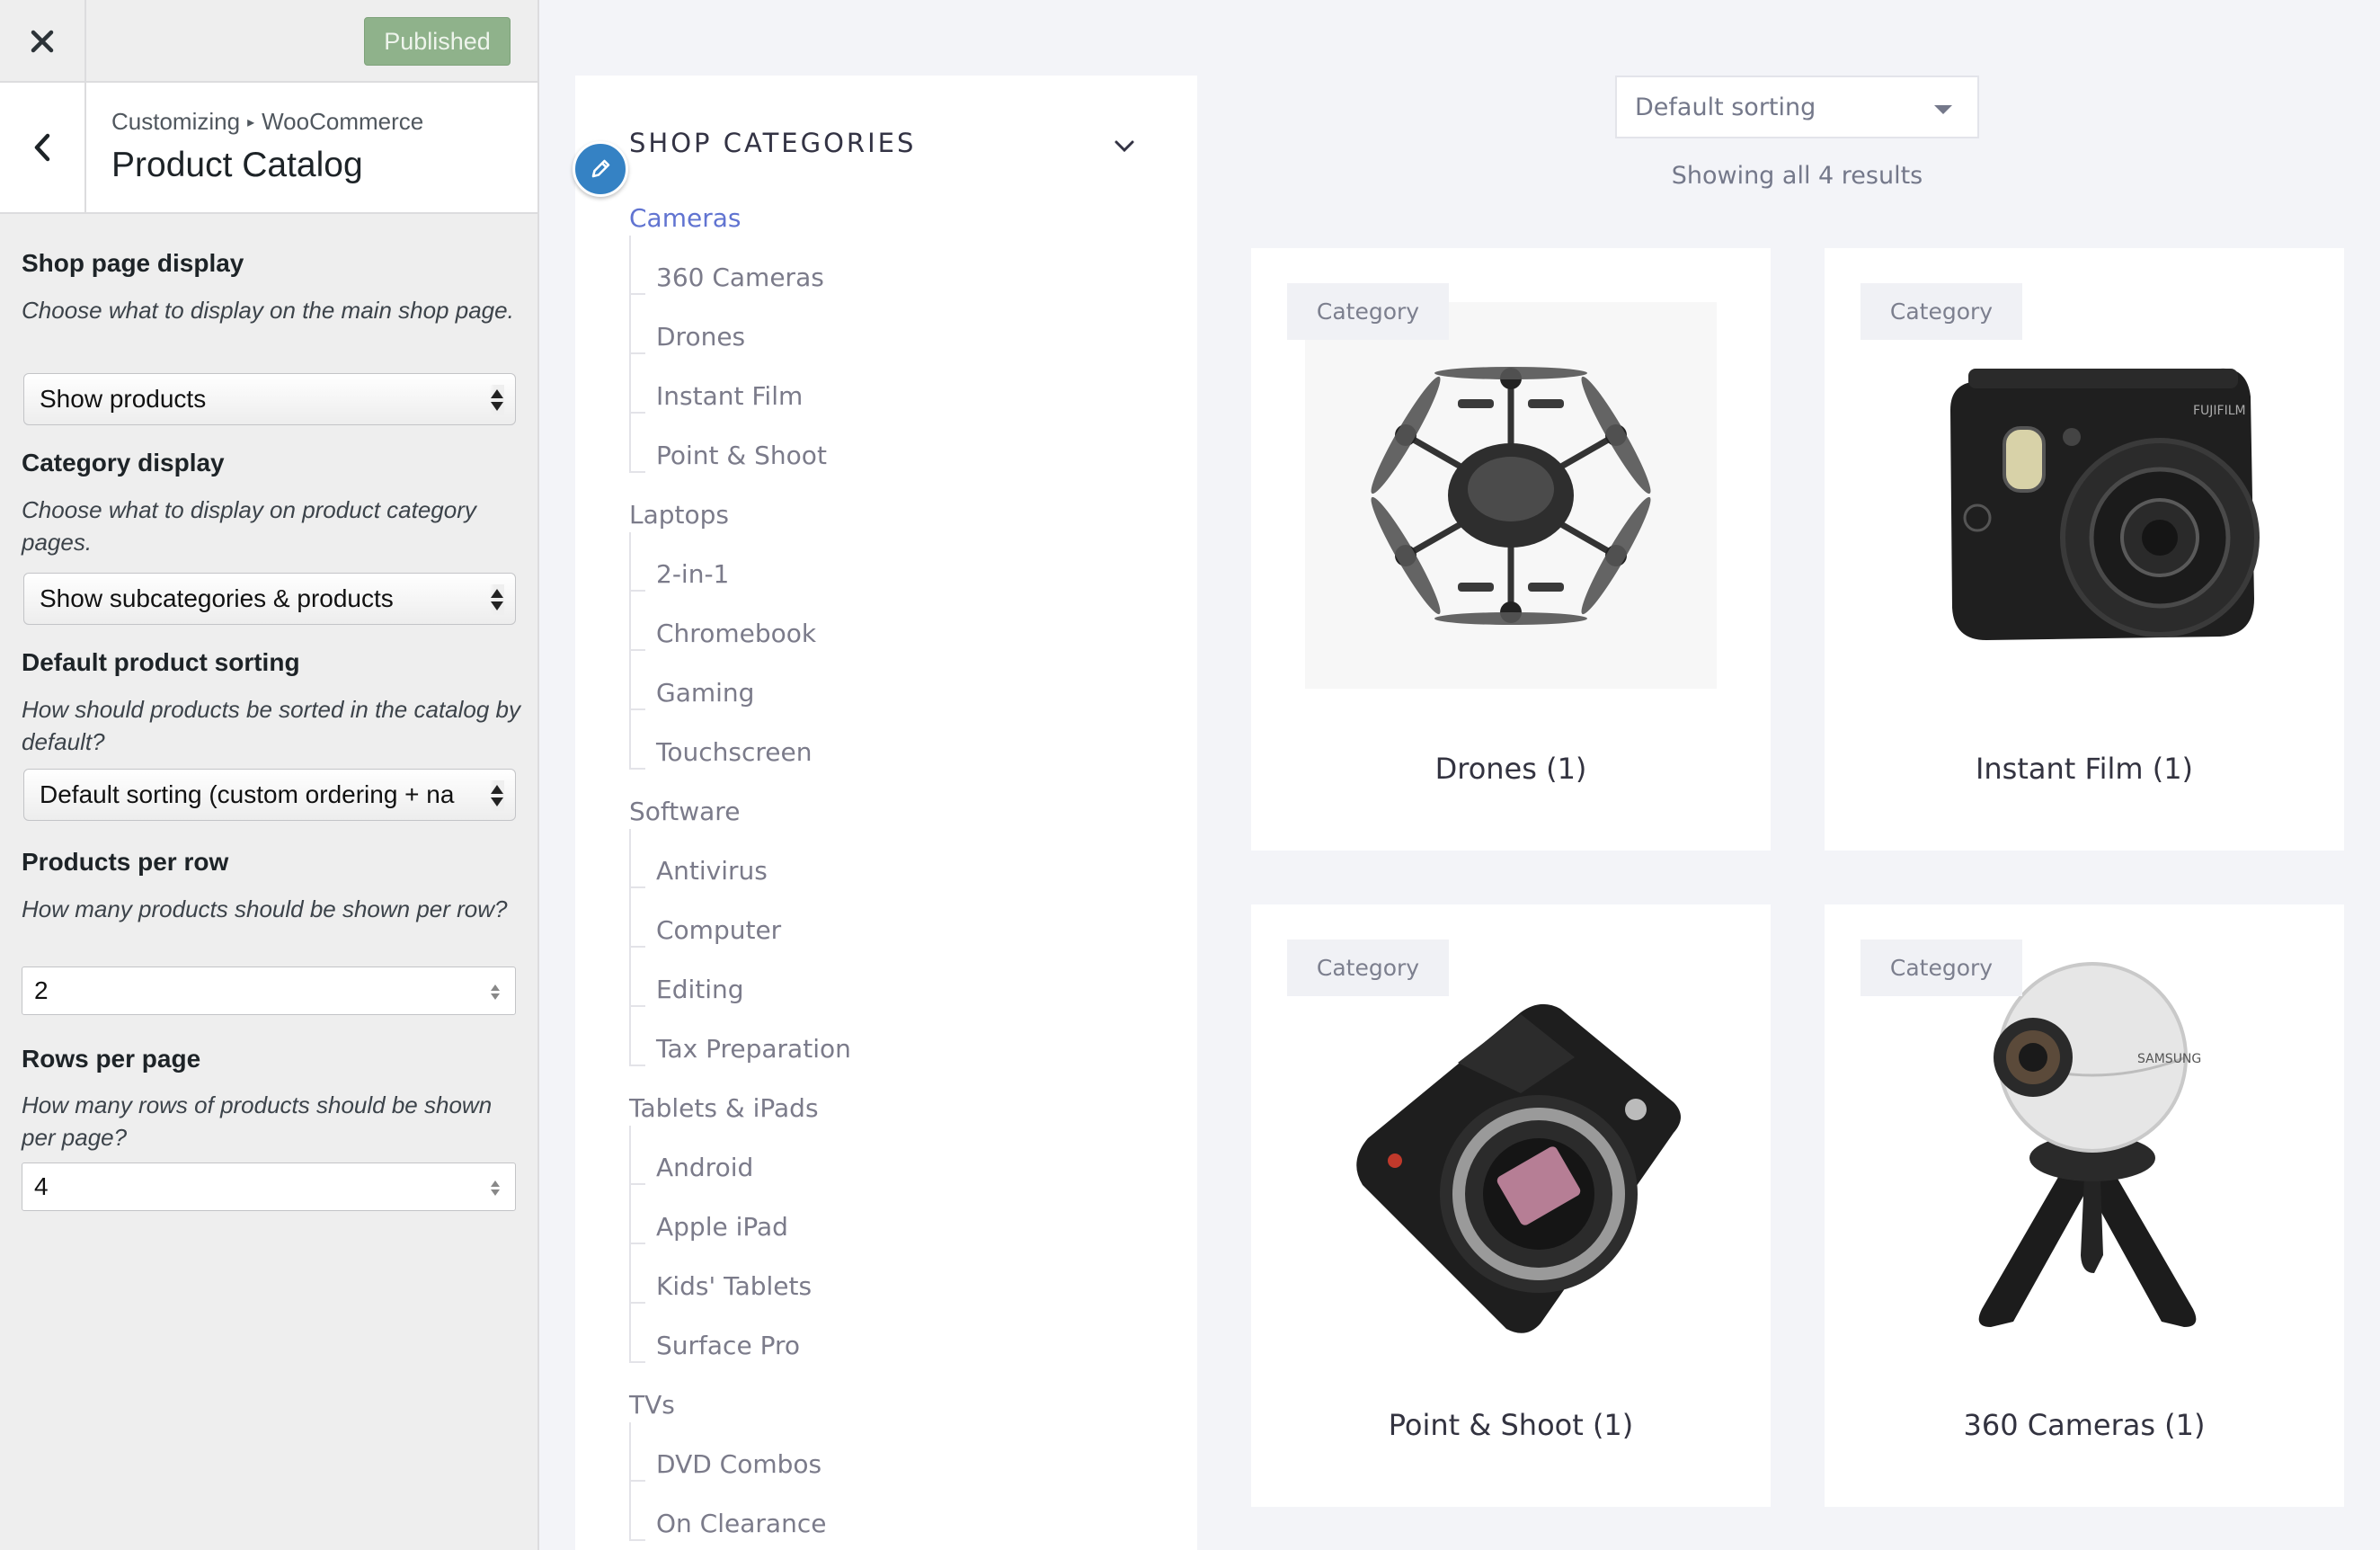 This screenshot has height=1550, width=2380. Describe the element at coordinates (133, 263) in the screenshot. I see `shop-page-display-label: Shop page display` at that location.